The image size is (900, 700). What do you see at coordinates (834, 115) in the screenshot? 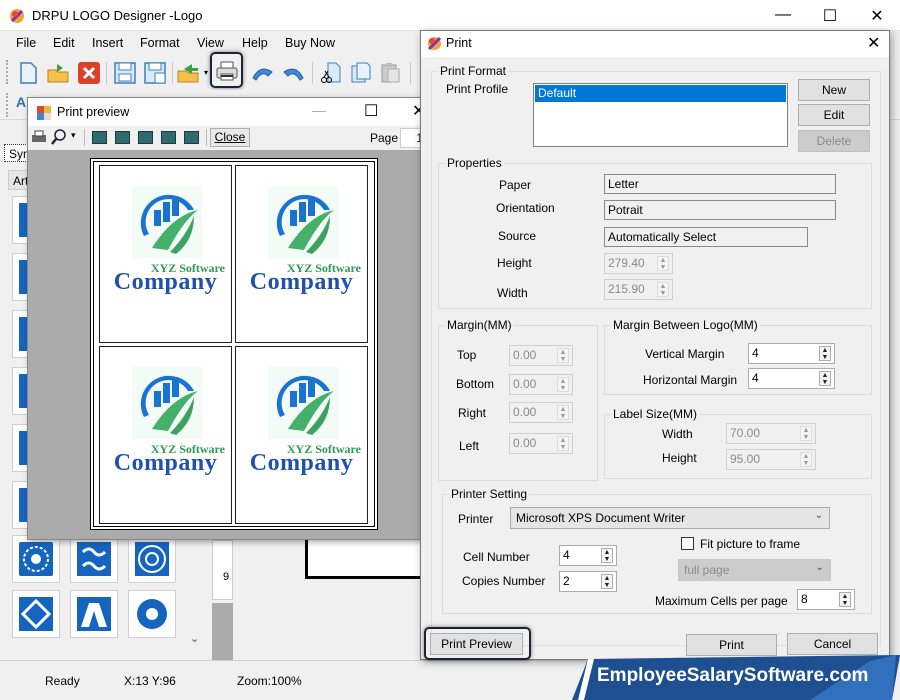
I see `edit-profile-button: Edit` at bounding box center [834, 115].